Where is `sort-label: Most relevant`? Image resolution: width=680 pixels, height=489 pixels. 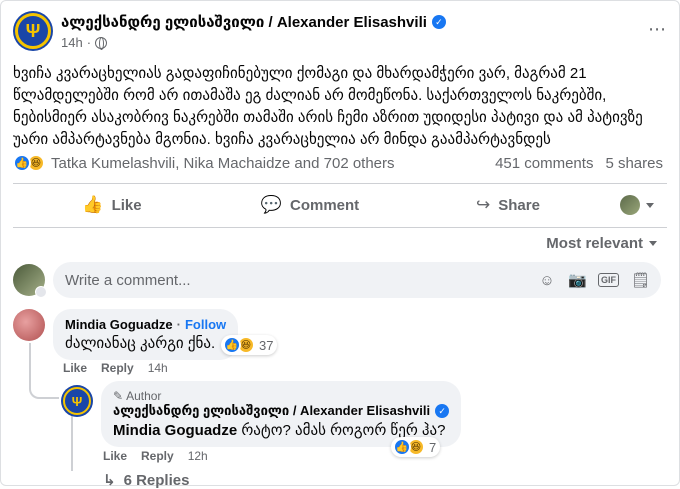
sort-label: Most relevant is located at coordinates (594, 243).